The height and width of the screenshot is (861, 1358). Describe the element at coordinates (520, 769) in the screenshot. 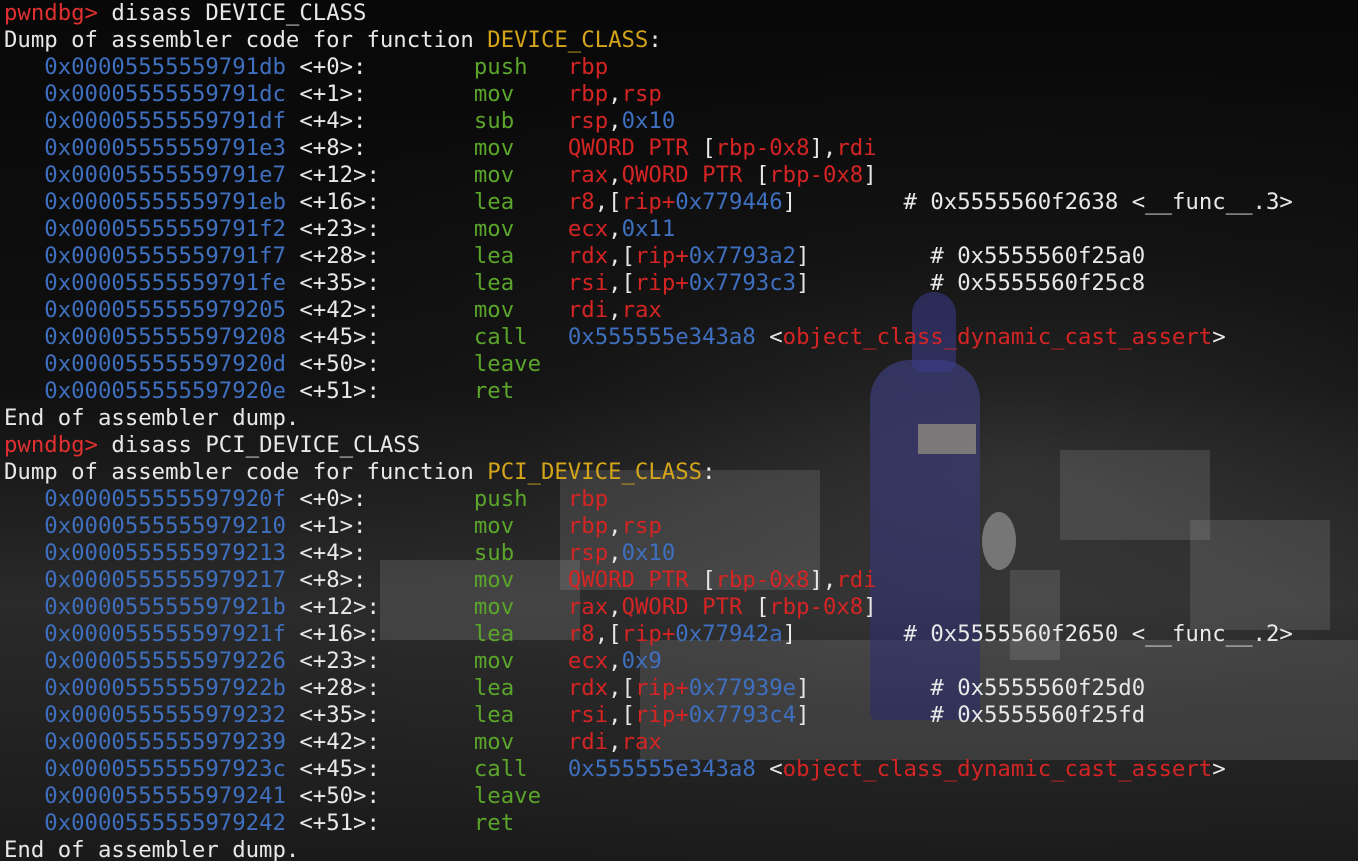

I see `instruction-mnemonic: call` at that location.